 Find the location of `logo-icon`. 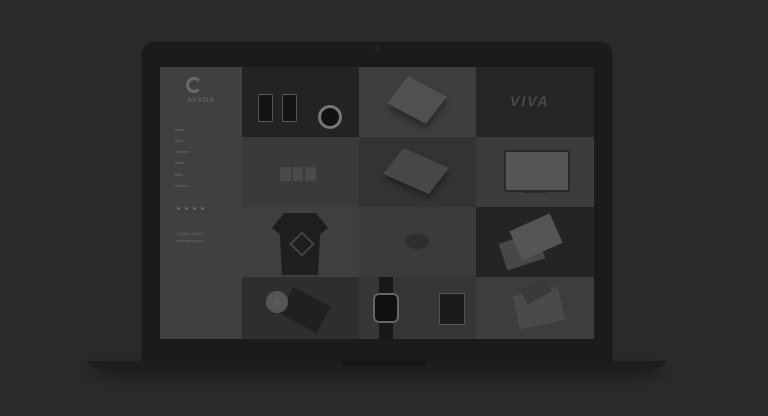

logo-icon is located at coordinates (194, 85).